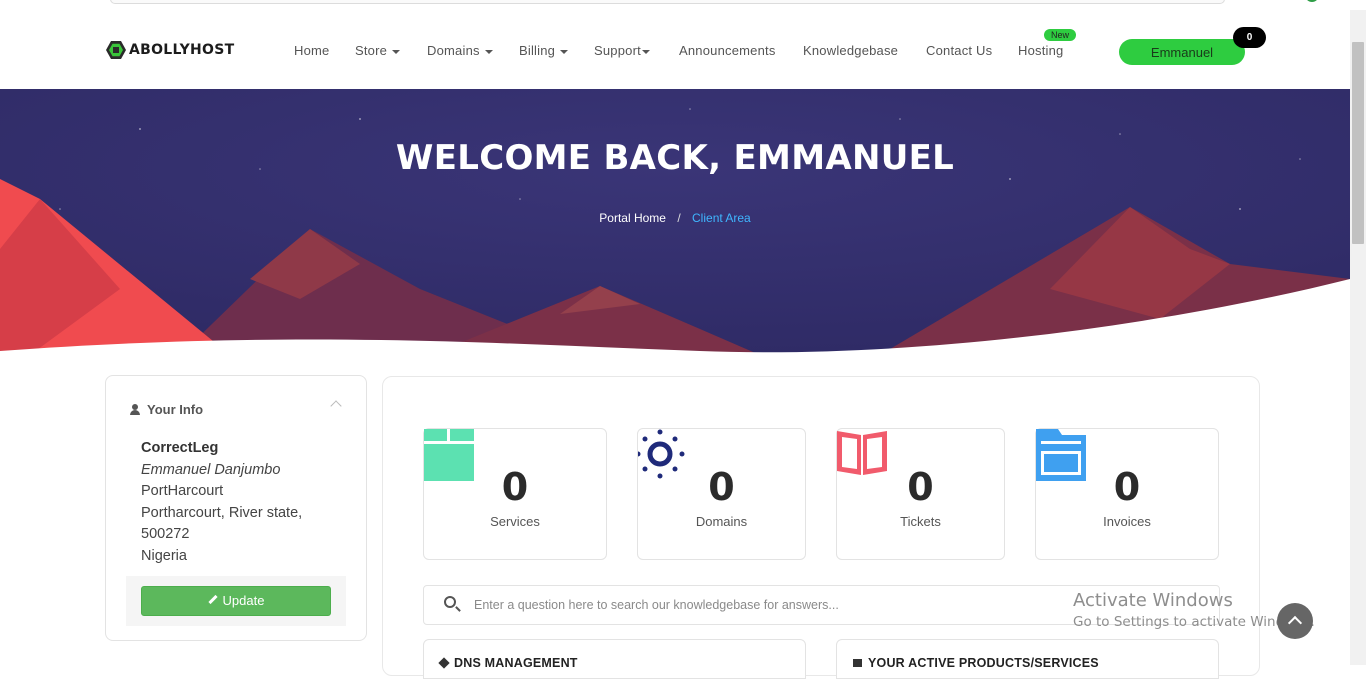 The width and height of the screenshot is (1366, 679). I want to click on site-logo: ABOLLYHOST, so click(170, 50).